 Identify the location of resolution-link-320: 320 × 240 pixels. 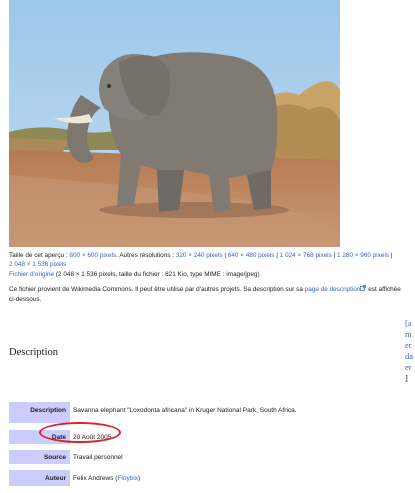
(199, 255).